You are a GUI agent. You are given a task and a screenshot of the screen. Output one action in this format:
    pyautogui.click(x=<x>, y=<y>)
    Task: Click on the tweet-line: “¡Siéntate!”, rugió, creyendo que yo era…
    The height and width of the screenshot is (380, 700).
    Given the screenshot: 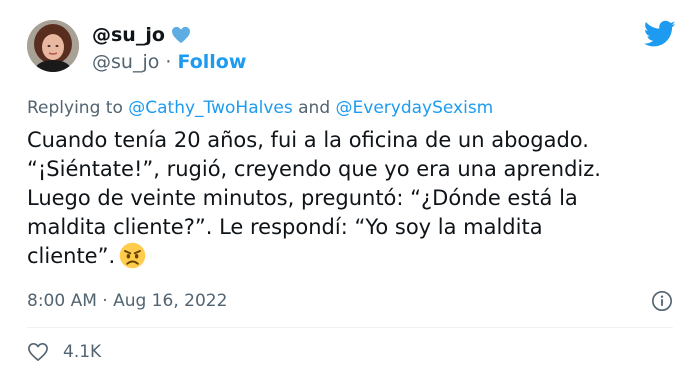 What is the action you would take?
    pyautogui.click(x=314, y=169)
    